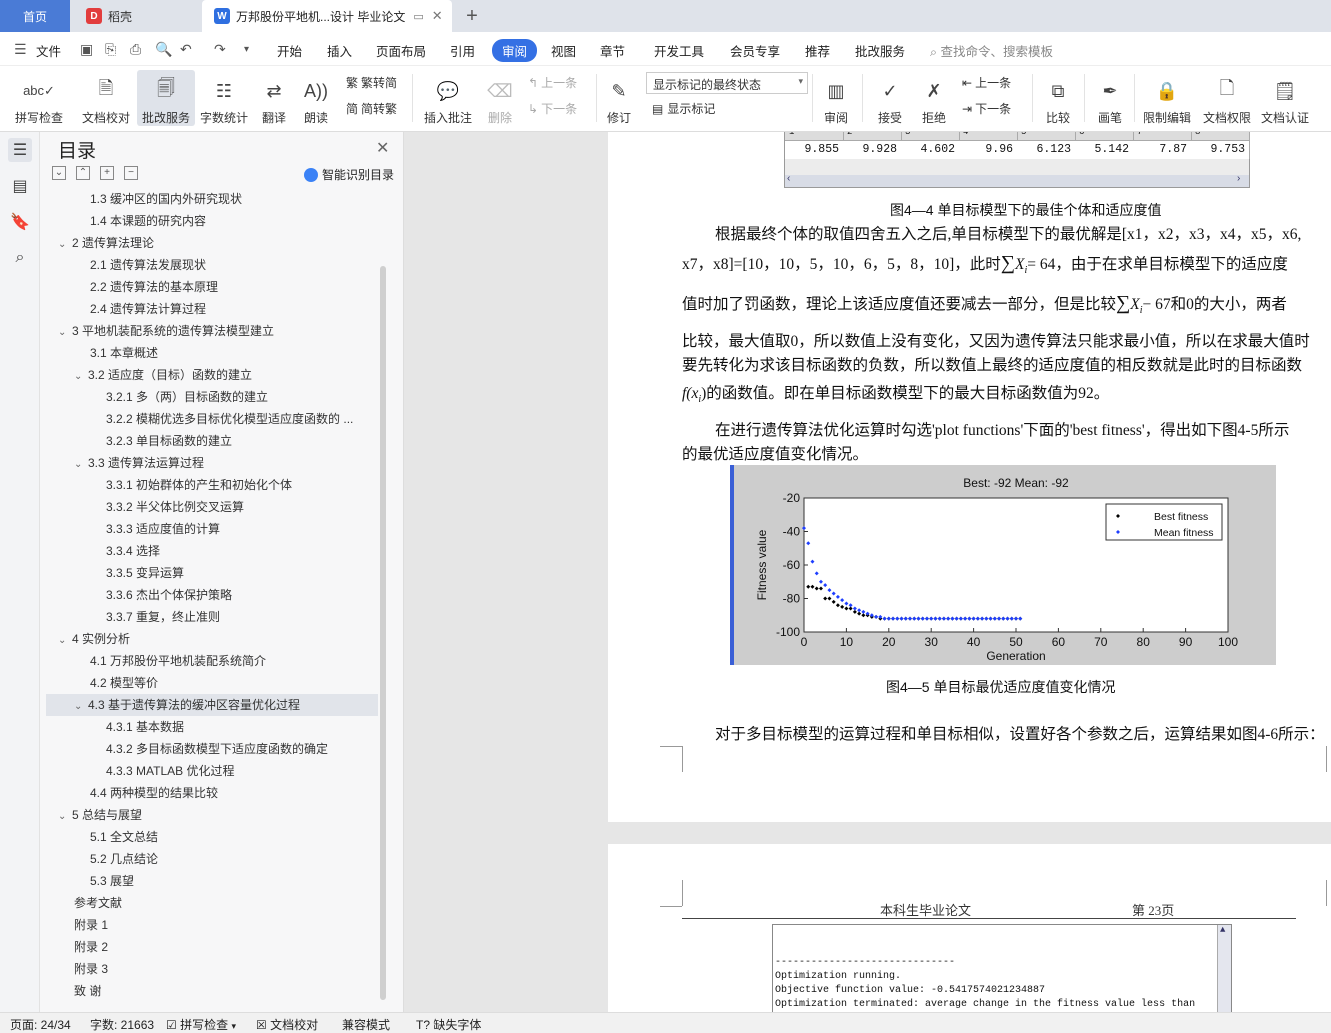 This screenshot has height=1033, width=1331. Describe the element at coordinates (349, 174) in the screenshot. I see `smart-toc-button: 智能识别目录` at that location.